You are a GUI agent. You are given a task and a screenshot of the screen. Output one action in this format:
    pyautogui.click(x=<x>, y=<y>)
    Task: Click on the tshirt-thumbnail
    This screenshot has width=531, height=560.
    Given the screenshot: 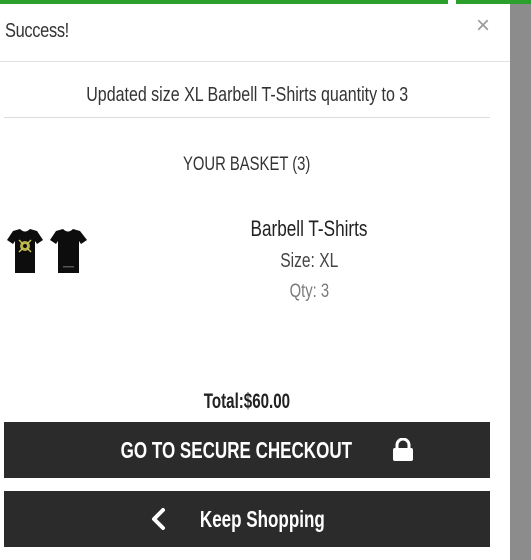 What is the action you would take?
    pyautogui.click(x=47, y=251)
    